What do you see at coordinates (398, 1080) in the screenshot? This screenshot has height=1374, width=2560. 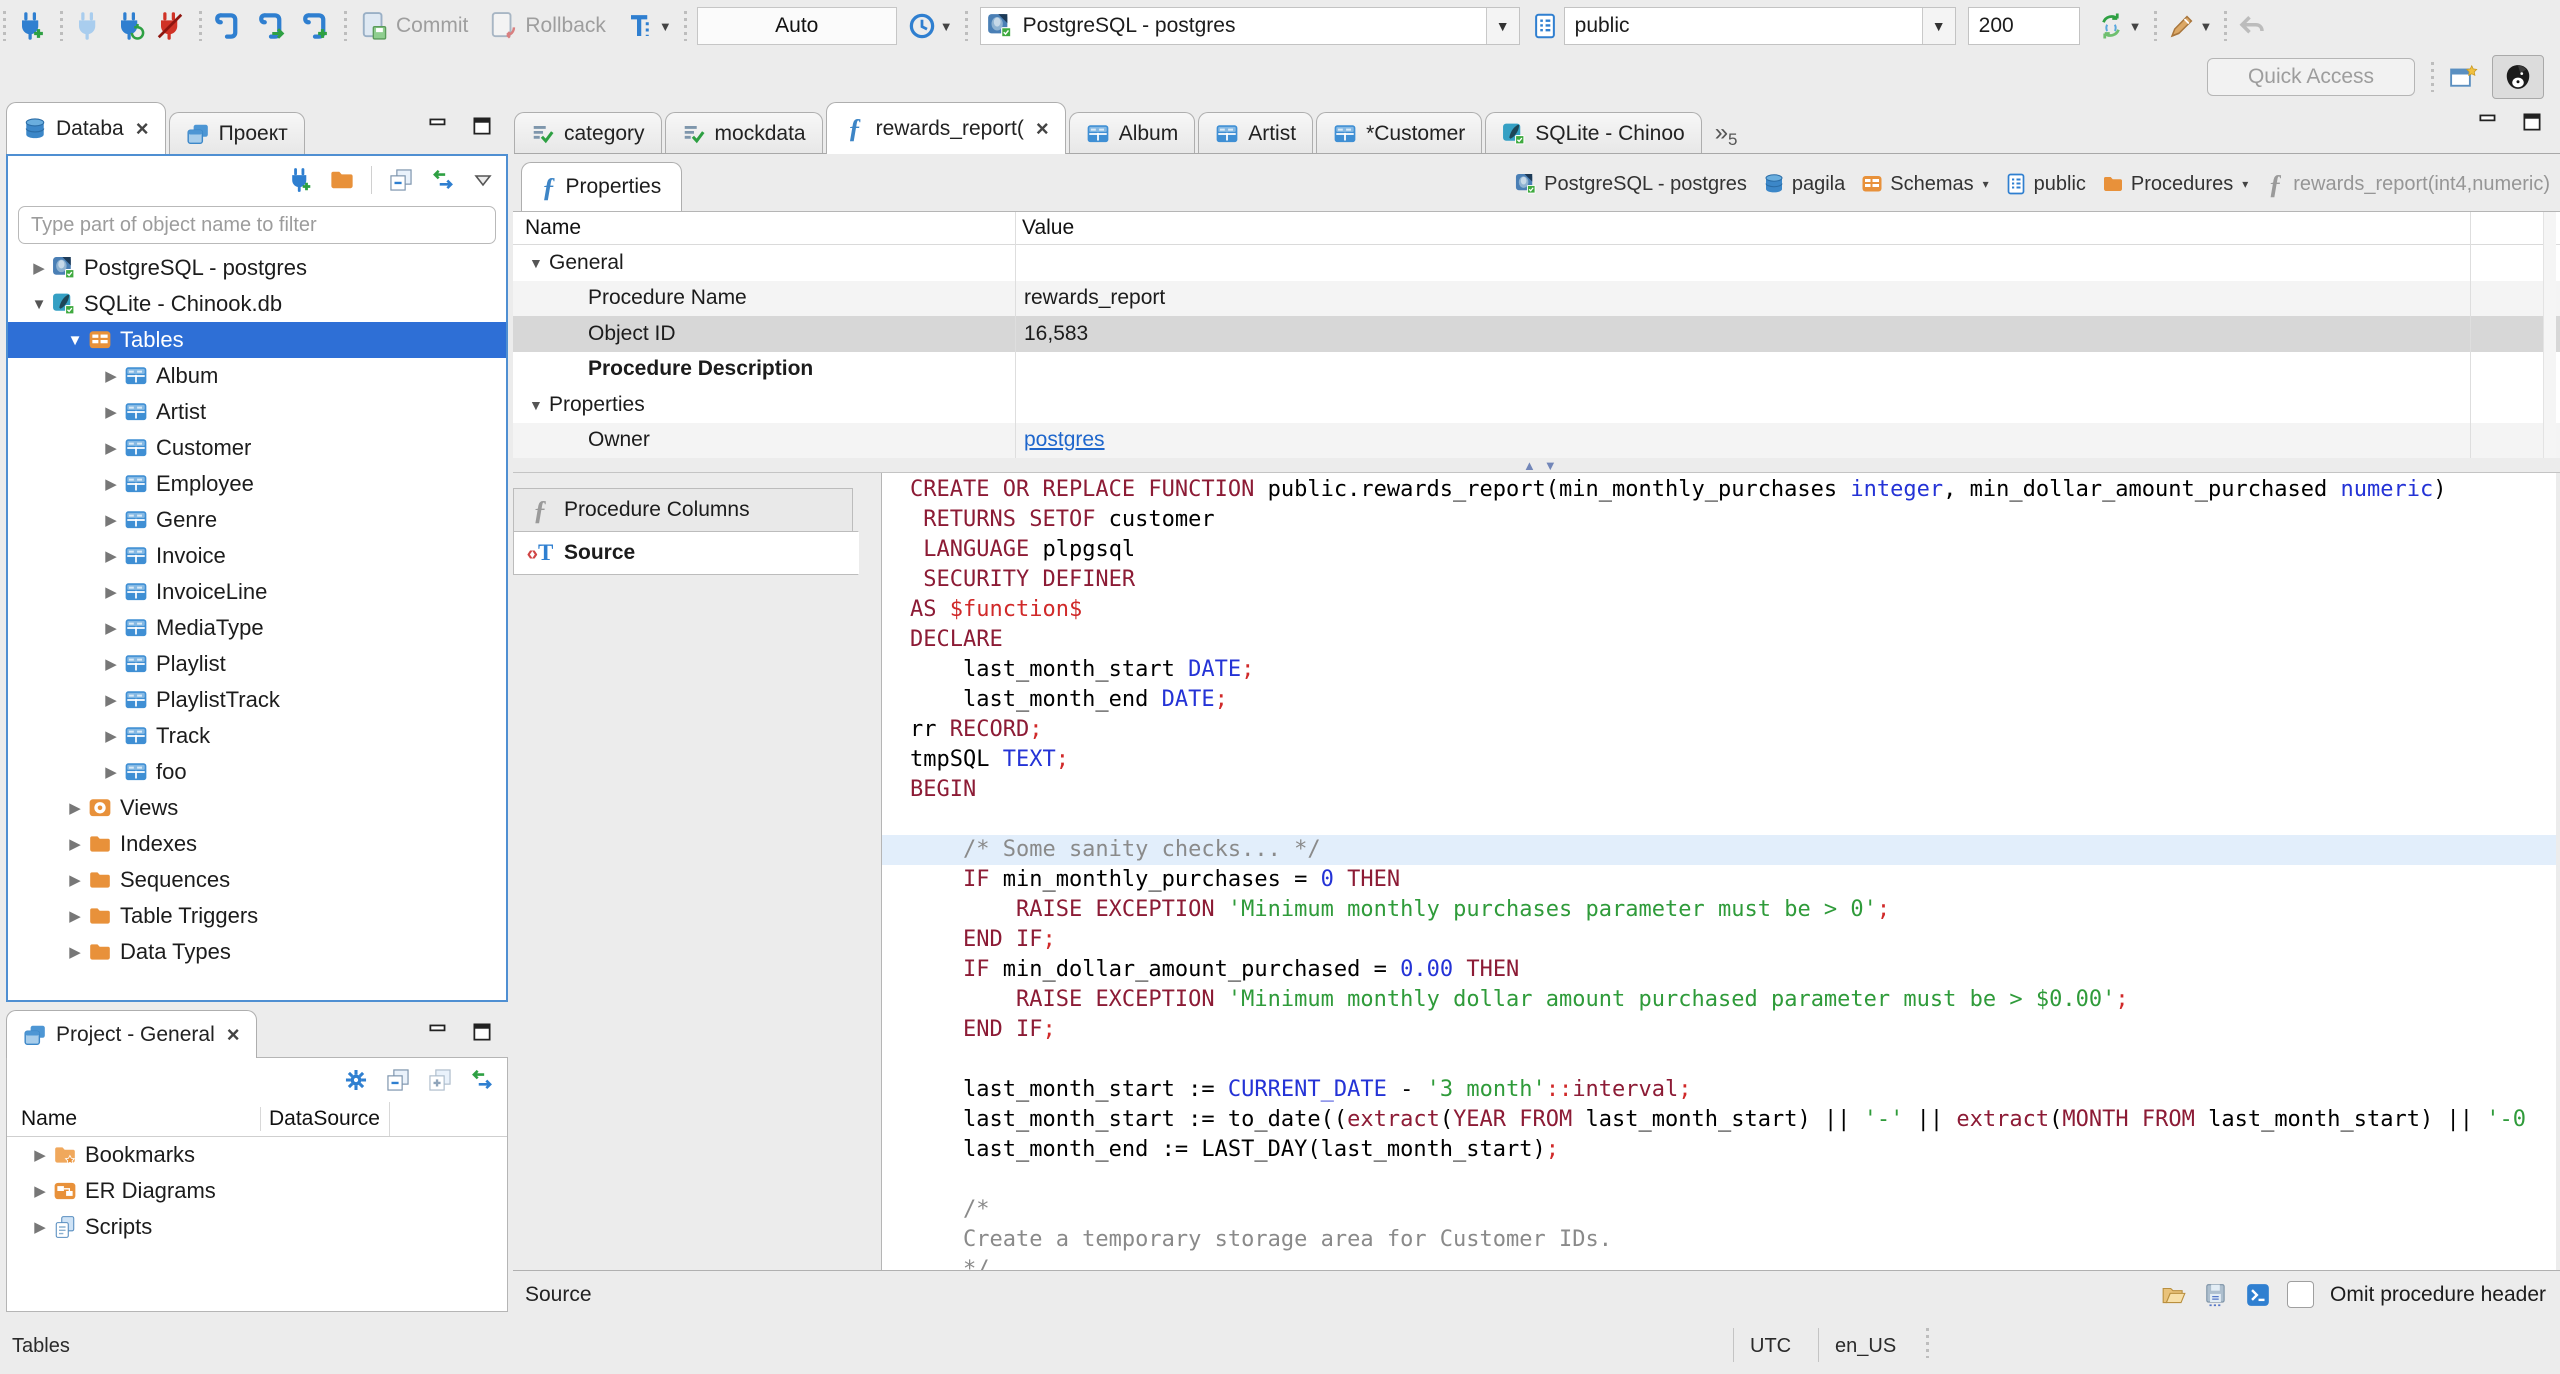 I see `collapse-all-icon` at bounding box center [398, 1080].